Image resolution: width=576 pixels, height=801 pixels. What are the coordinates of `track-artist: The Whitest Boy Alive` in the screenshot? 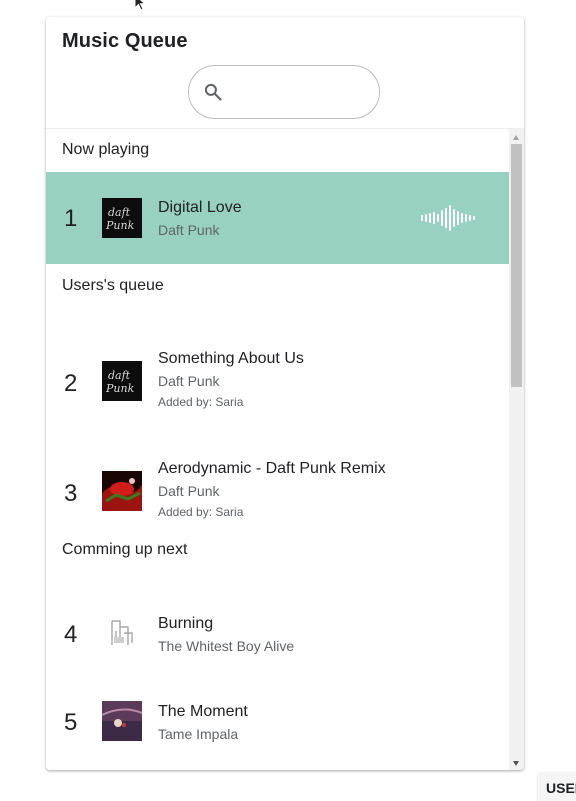 It's located at (226, 646).